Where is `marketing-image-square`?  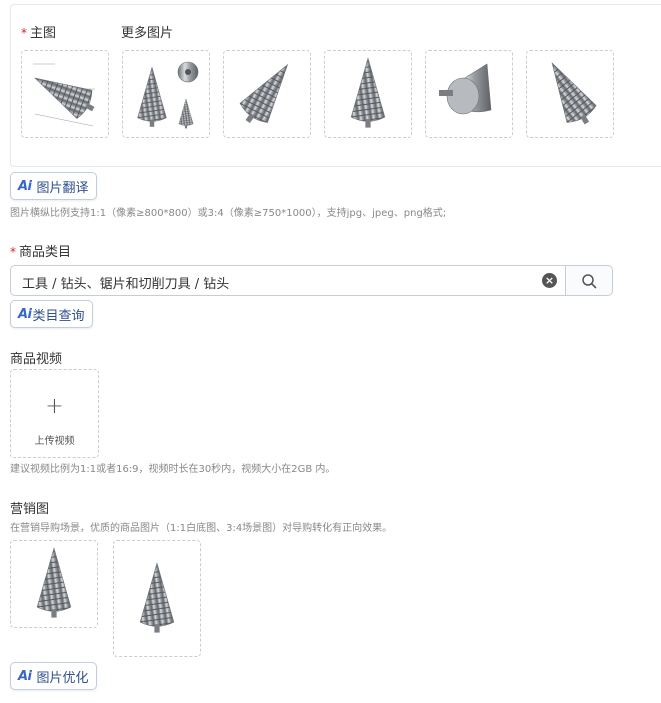
marketing-image-square is located at coordinates (54, 584).